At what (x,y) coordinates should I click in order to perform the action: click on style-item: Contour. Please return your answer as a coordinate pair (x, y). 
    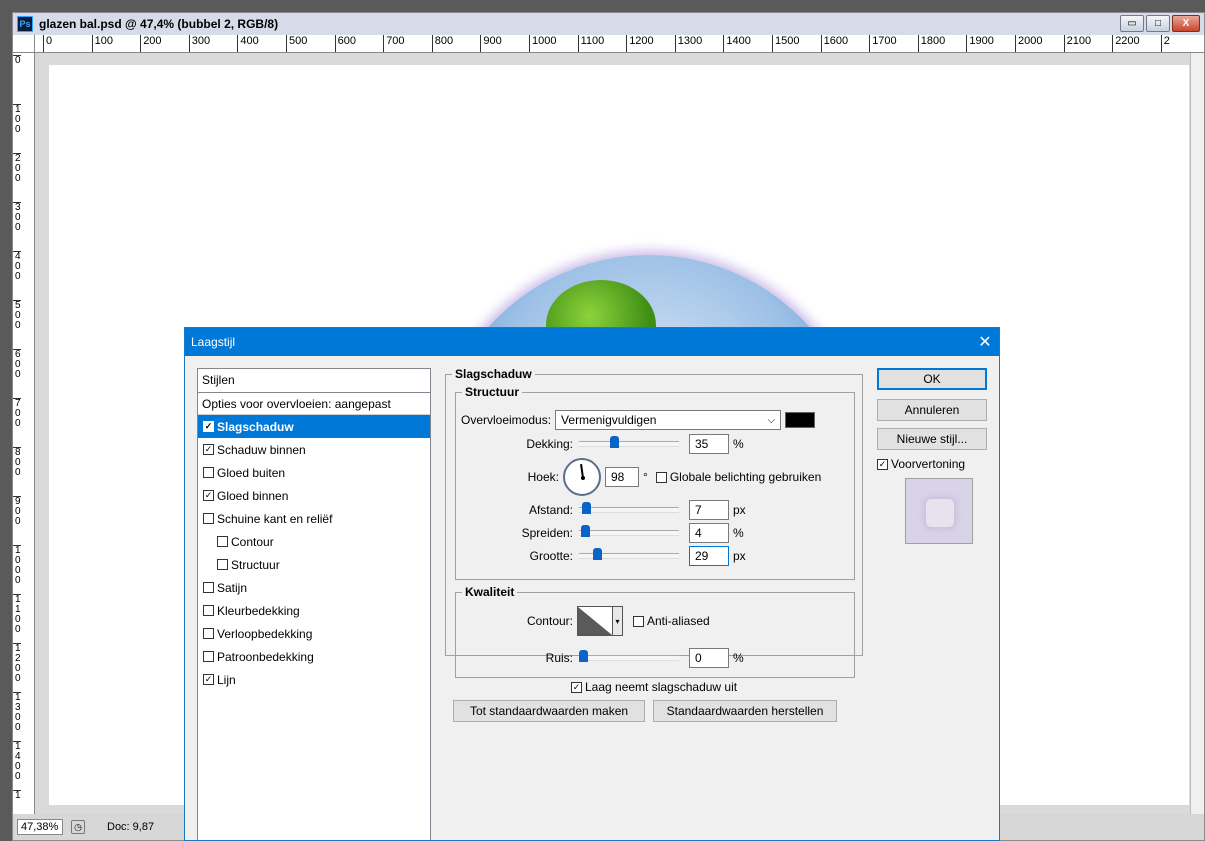
    Looking at the image, I should click on (314, 541).